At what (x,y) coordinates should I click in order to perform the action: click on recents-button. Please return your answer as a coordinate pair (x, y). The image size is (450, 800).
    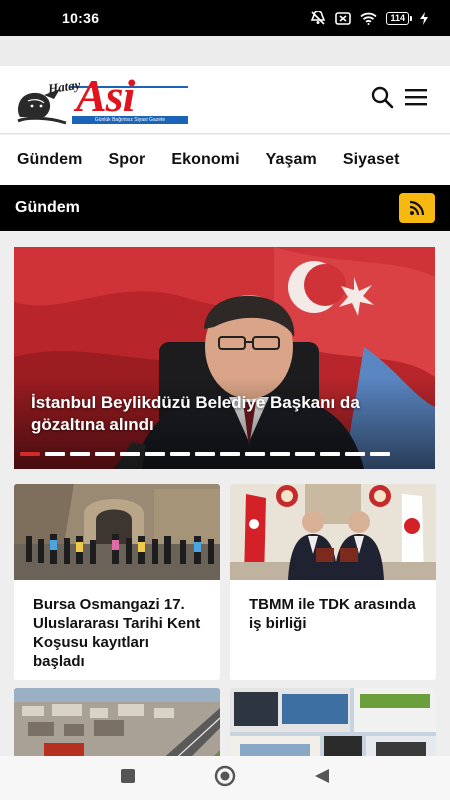
    Looking at the image, I should click on (128, 778).